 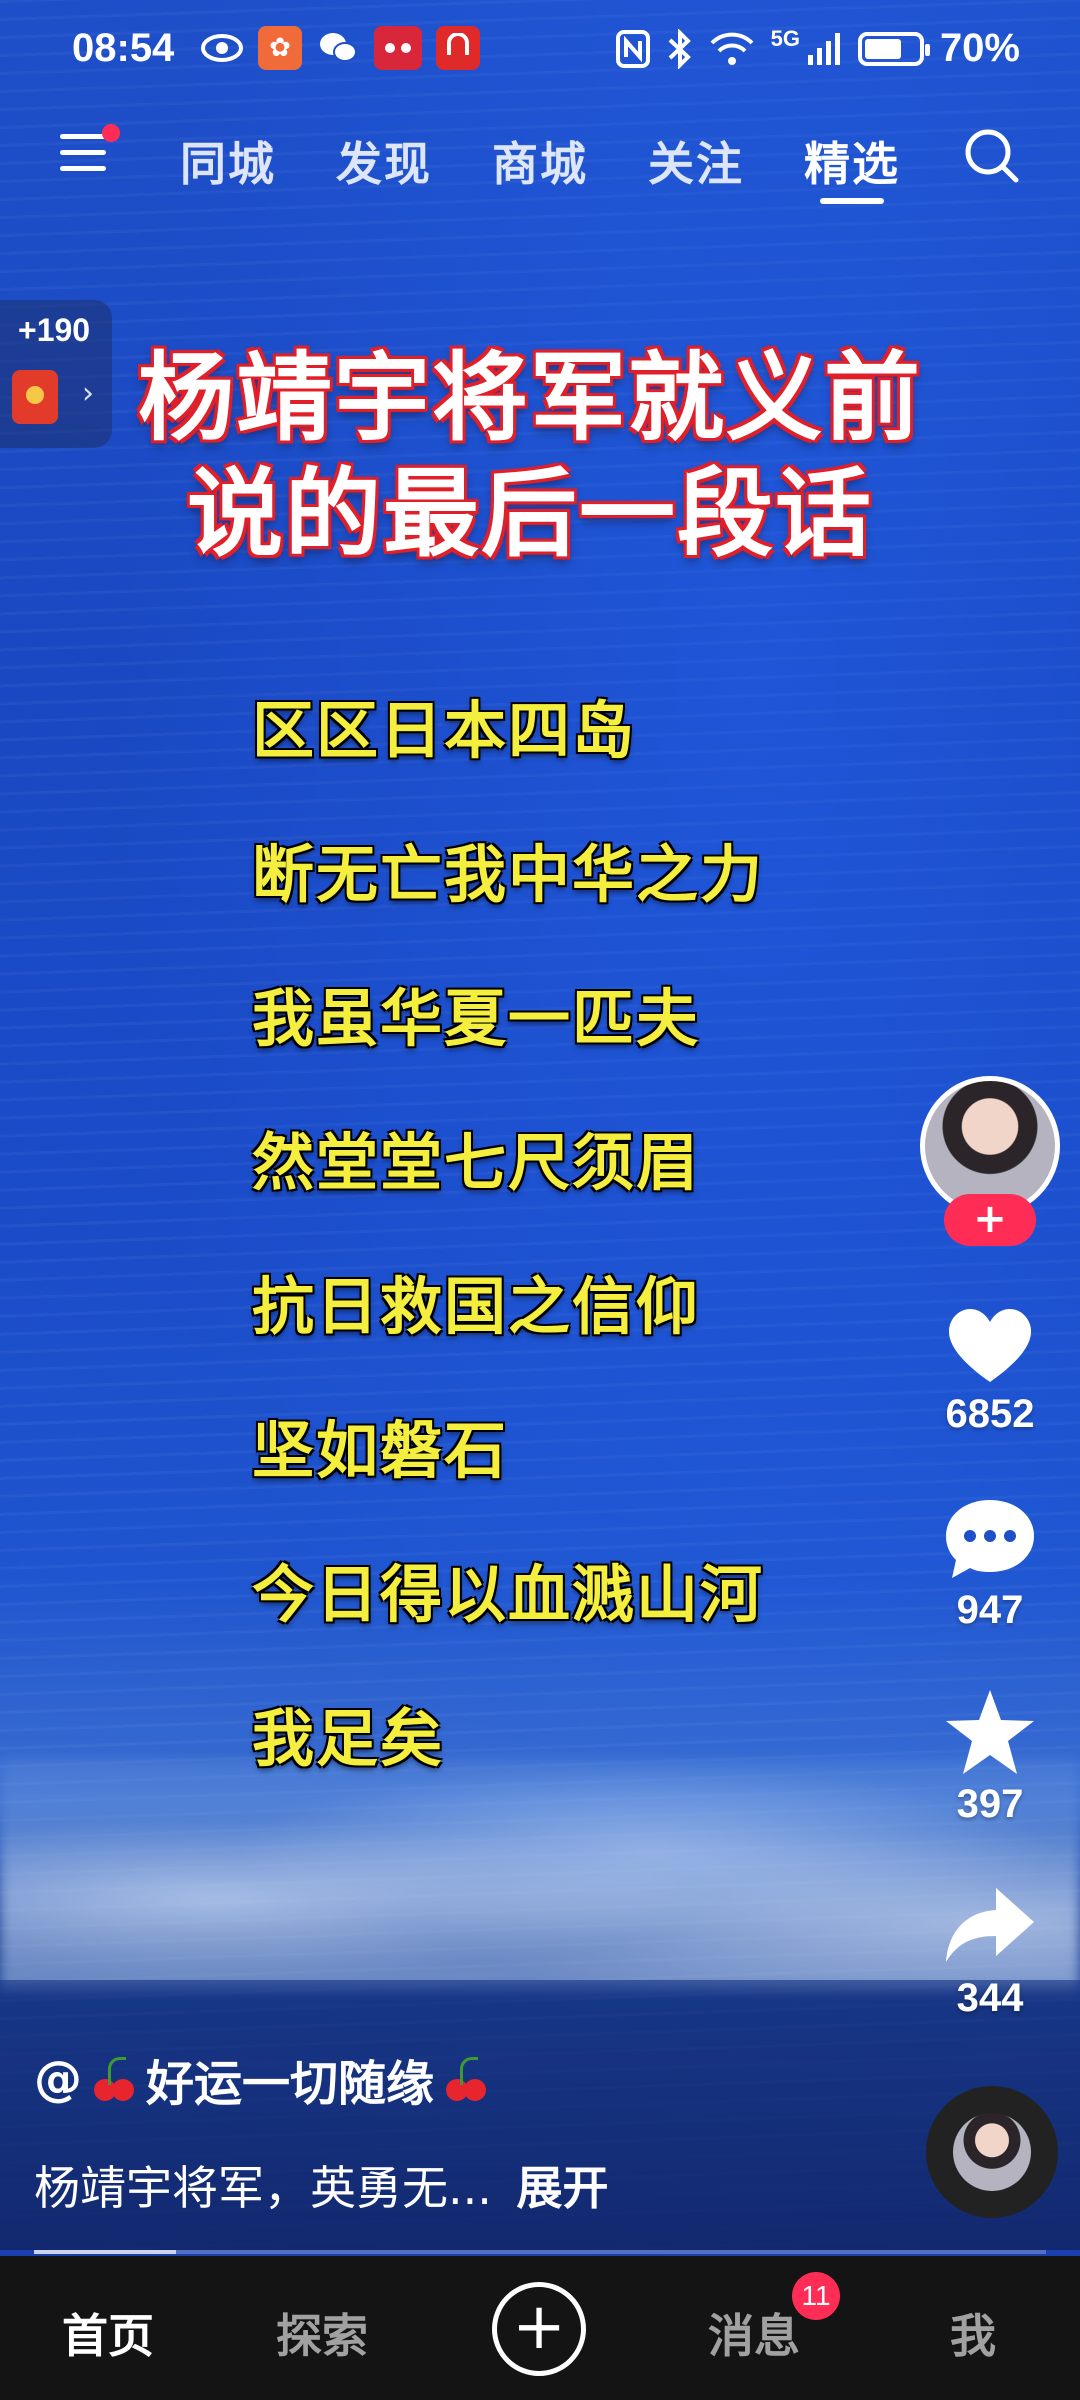 I want to click on tab-mall: 商城, so click(x=540, y=161).